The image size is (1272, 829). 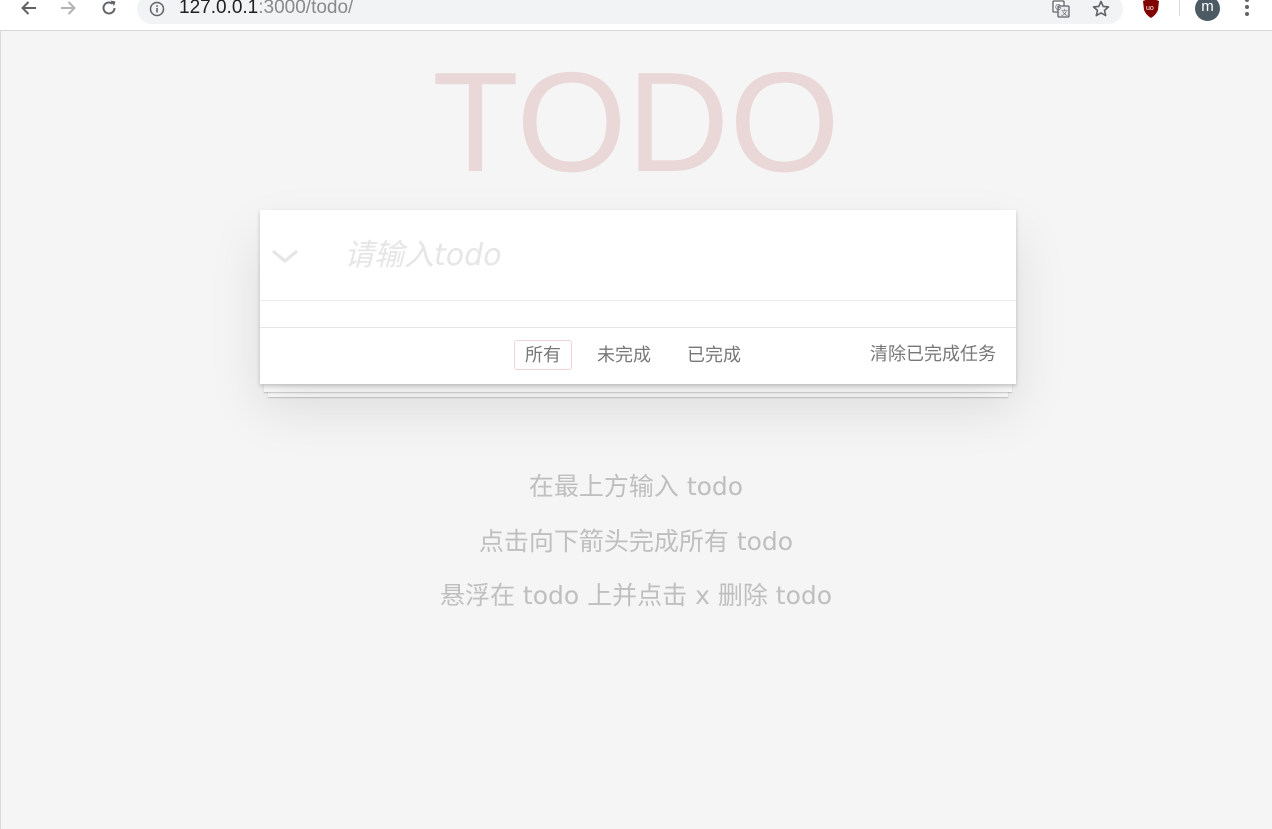 I want to click on svg-text: 文, so click(x=1064, y=12).